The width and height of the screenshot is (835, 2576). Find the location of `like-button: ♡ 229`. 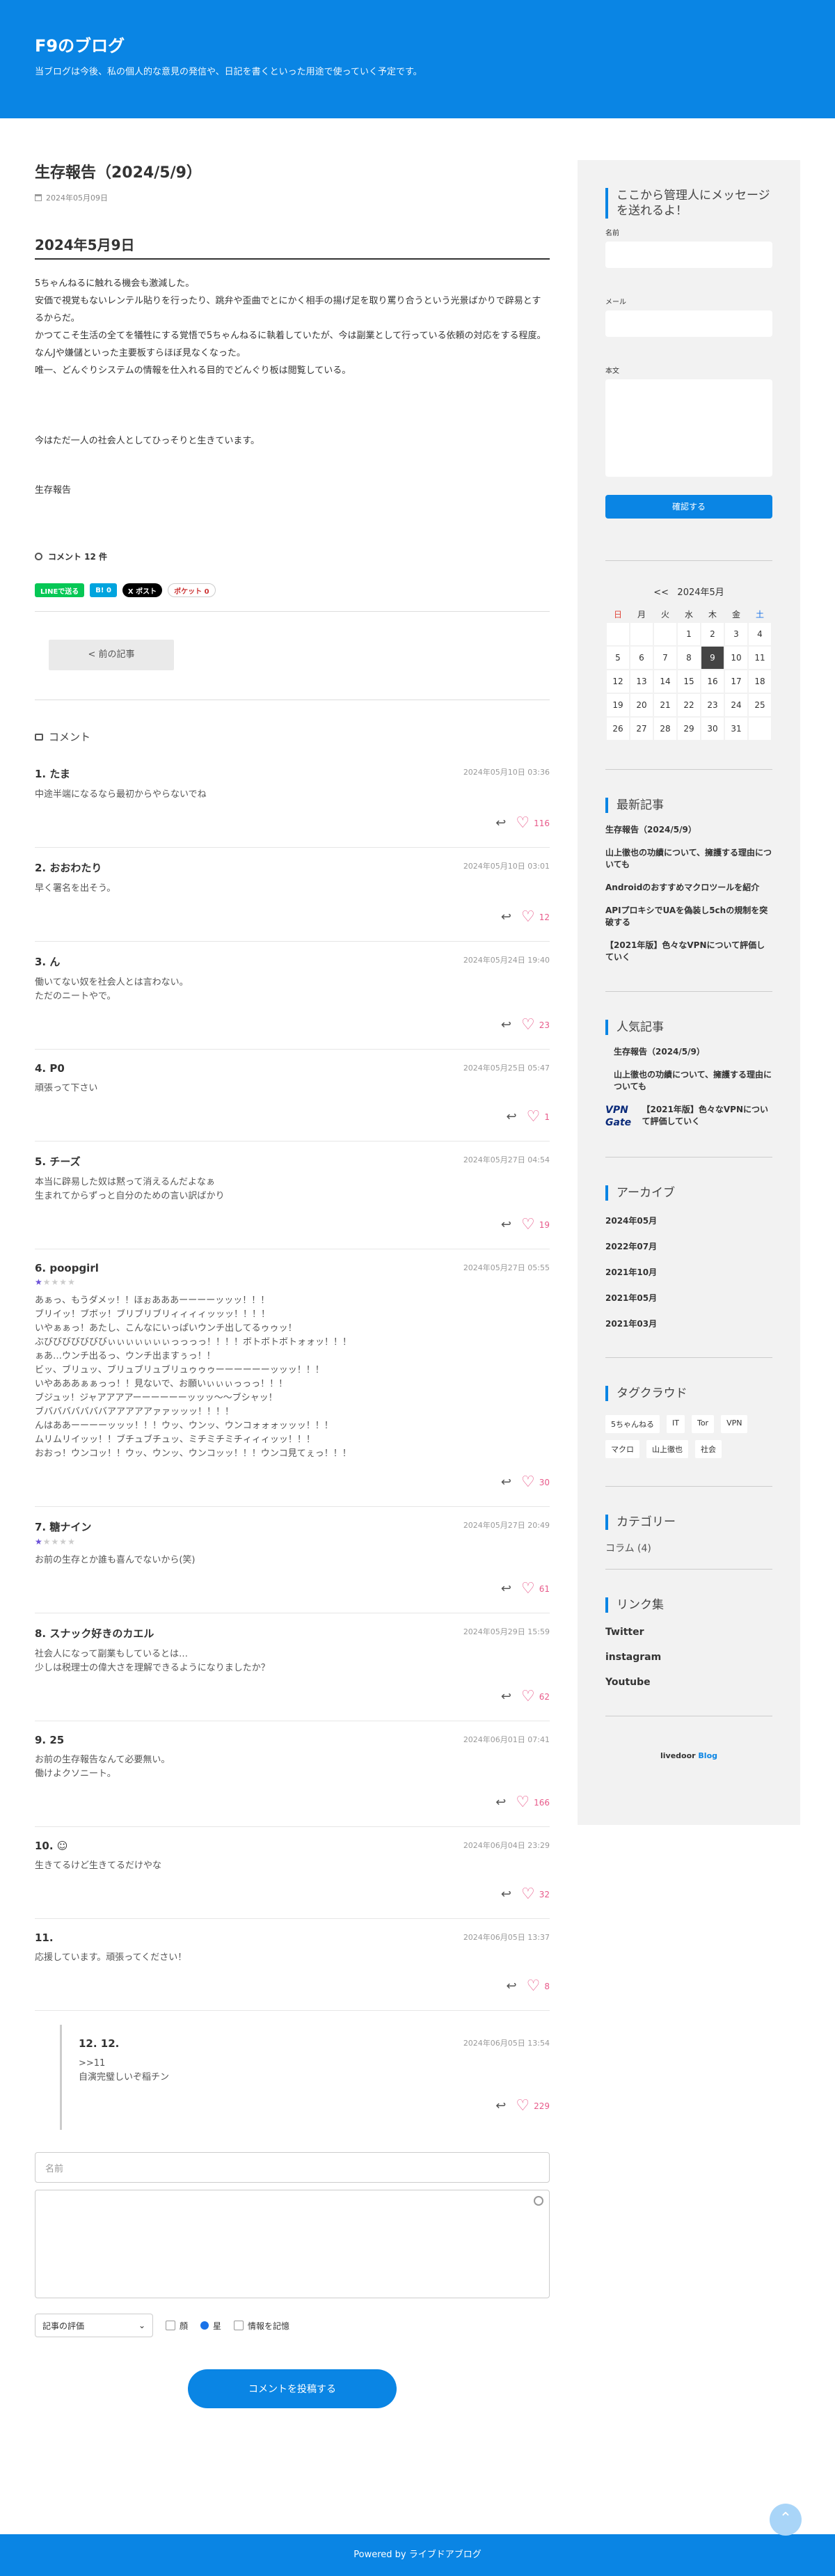

like-button: ♡ 229 is located at coordinates (533, 2106).